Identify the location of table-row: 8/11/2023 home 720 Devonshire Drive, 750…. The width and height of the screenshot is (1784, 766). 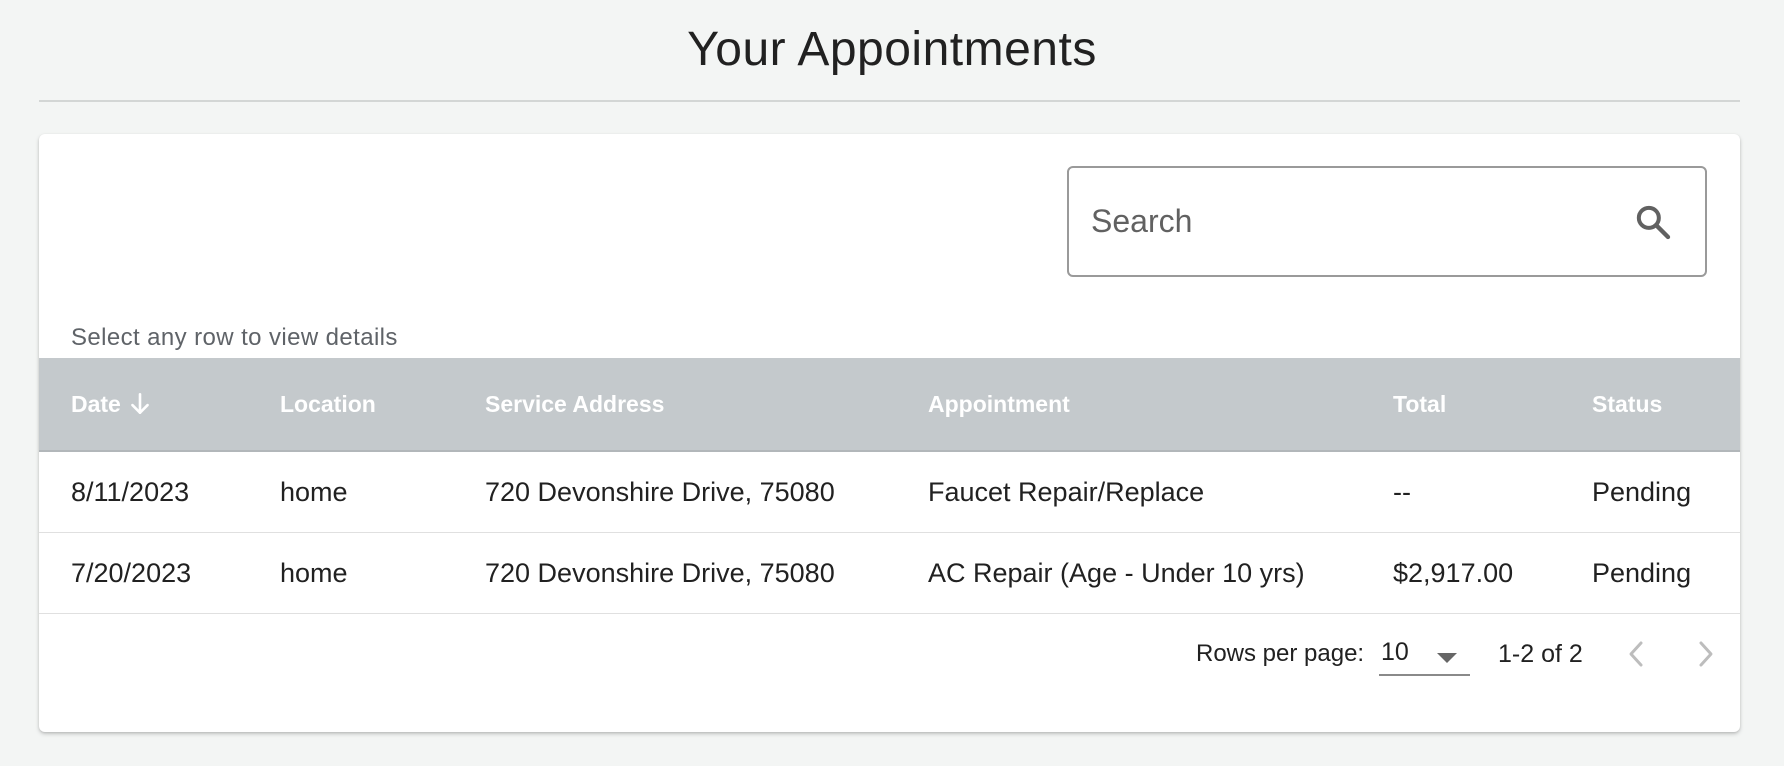
(889, 492).